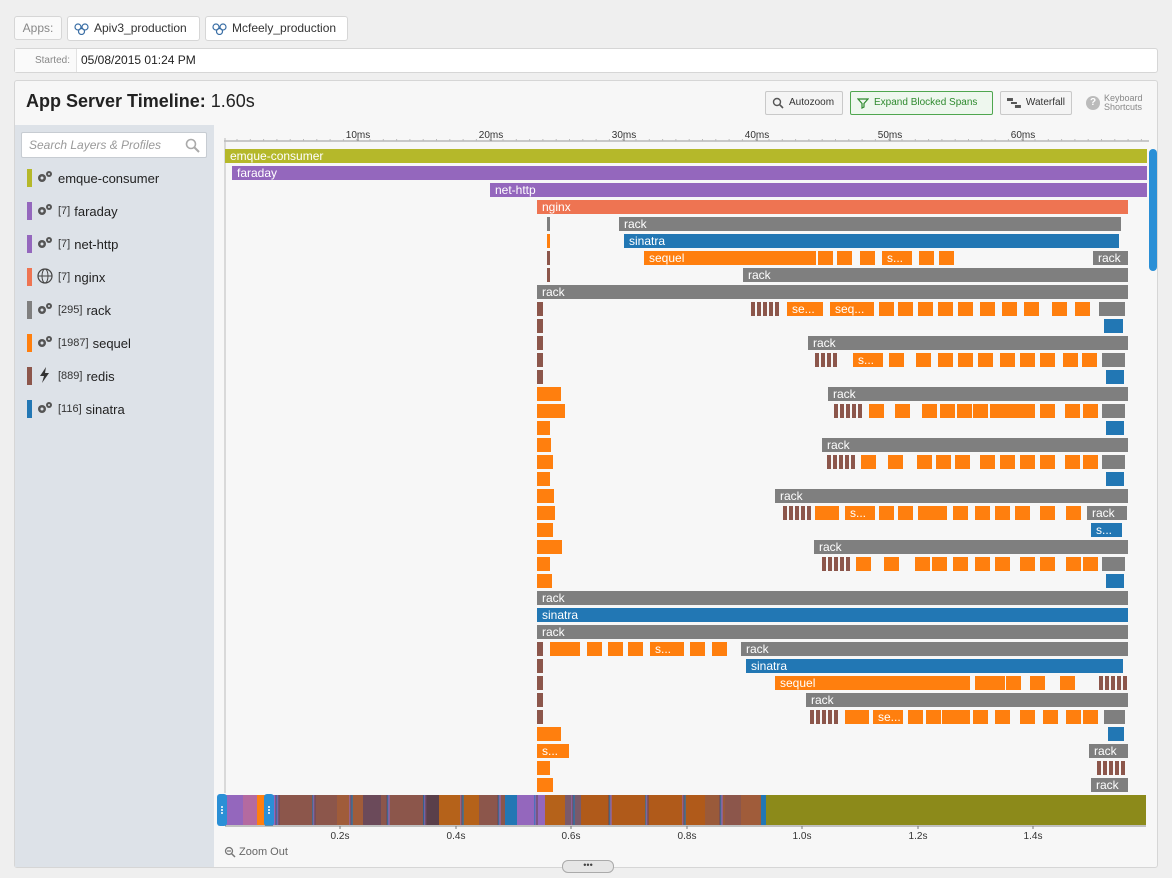 This screenshot has width=1172, height=878. What do you see at coordinates (256, 852) in the screenshot?
I see `zoom-out-button: Zoom Out` at bounding box center [256, 852].